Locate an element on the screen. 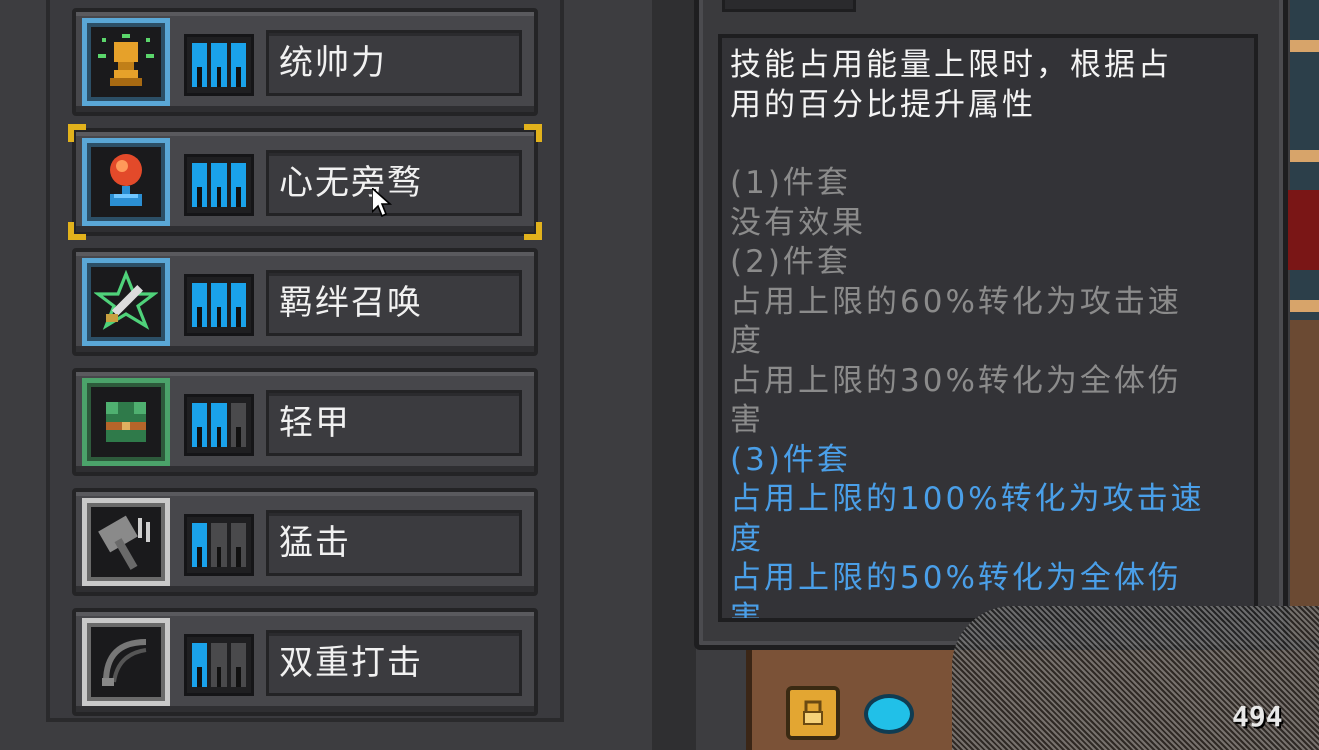 The height and width of the screenshot is (750, 1319). panel-divider is located at coordinates (674, 375).